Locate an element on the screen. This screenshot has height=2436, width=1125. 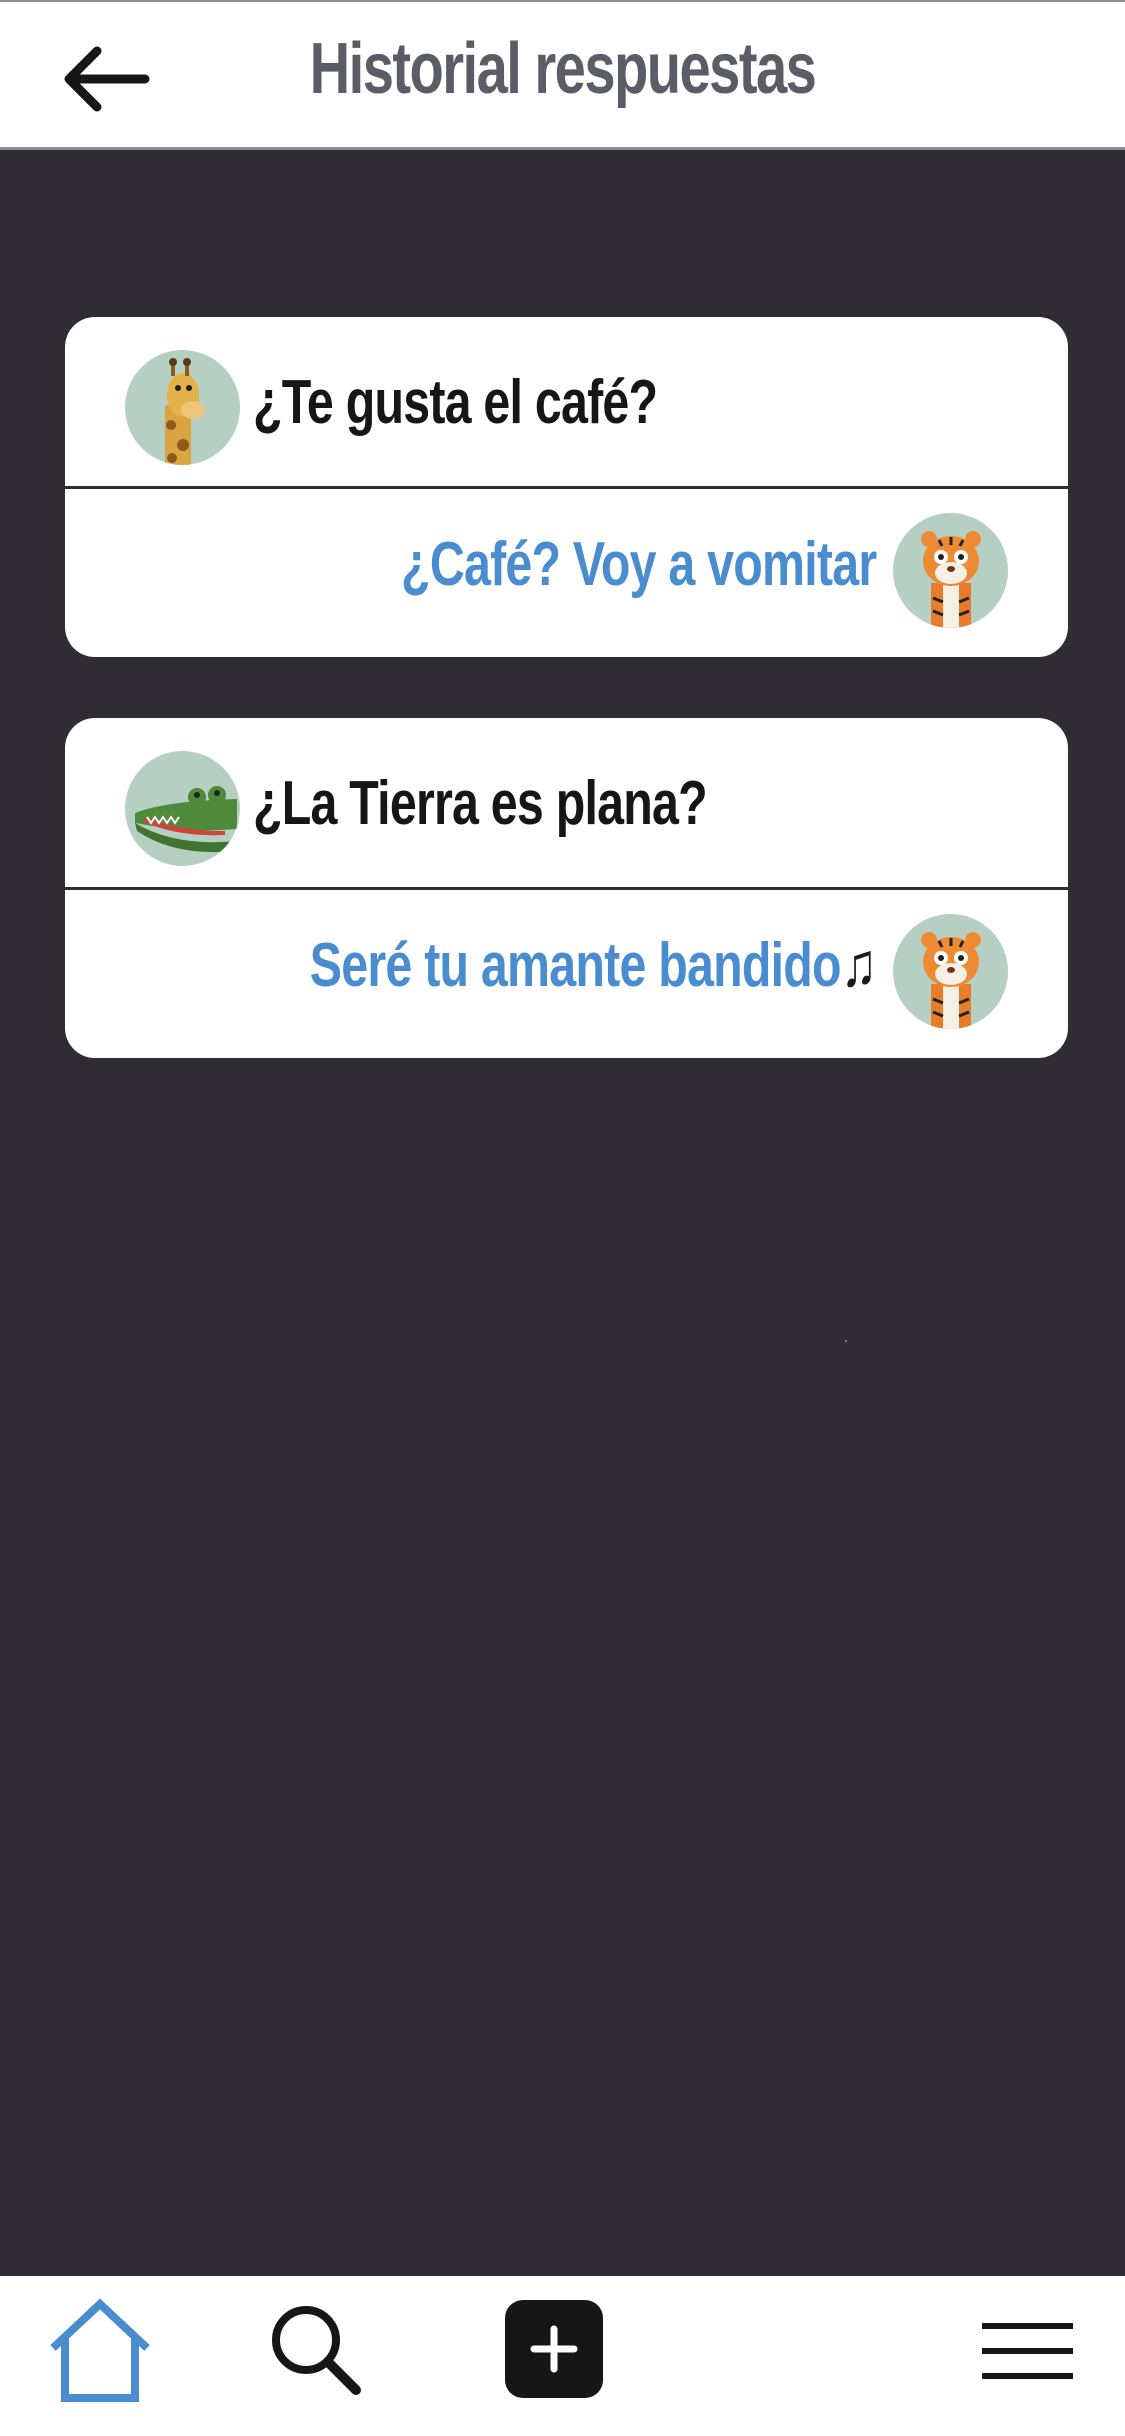
answer-row: ¿Café? Voy a vomitar is located at coordinates (566, 573).